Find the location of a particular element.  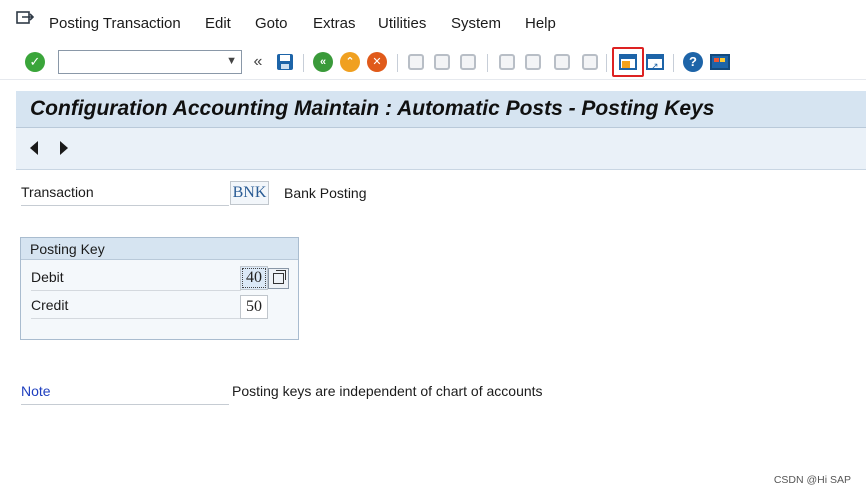

menu-posting-transaction: Posting Transaction is located at coordinates (115, 23).